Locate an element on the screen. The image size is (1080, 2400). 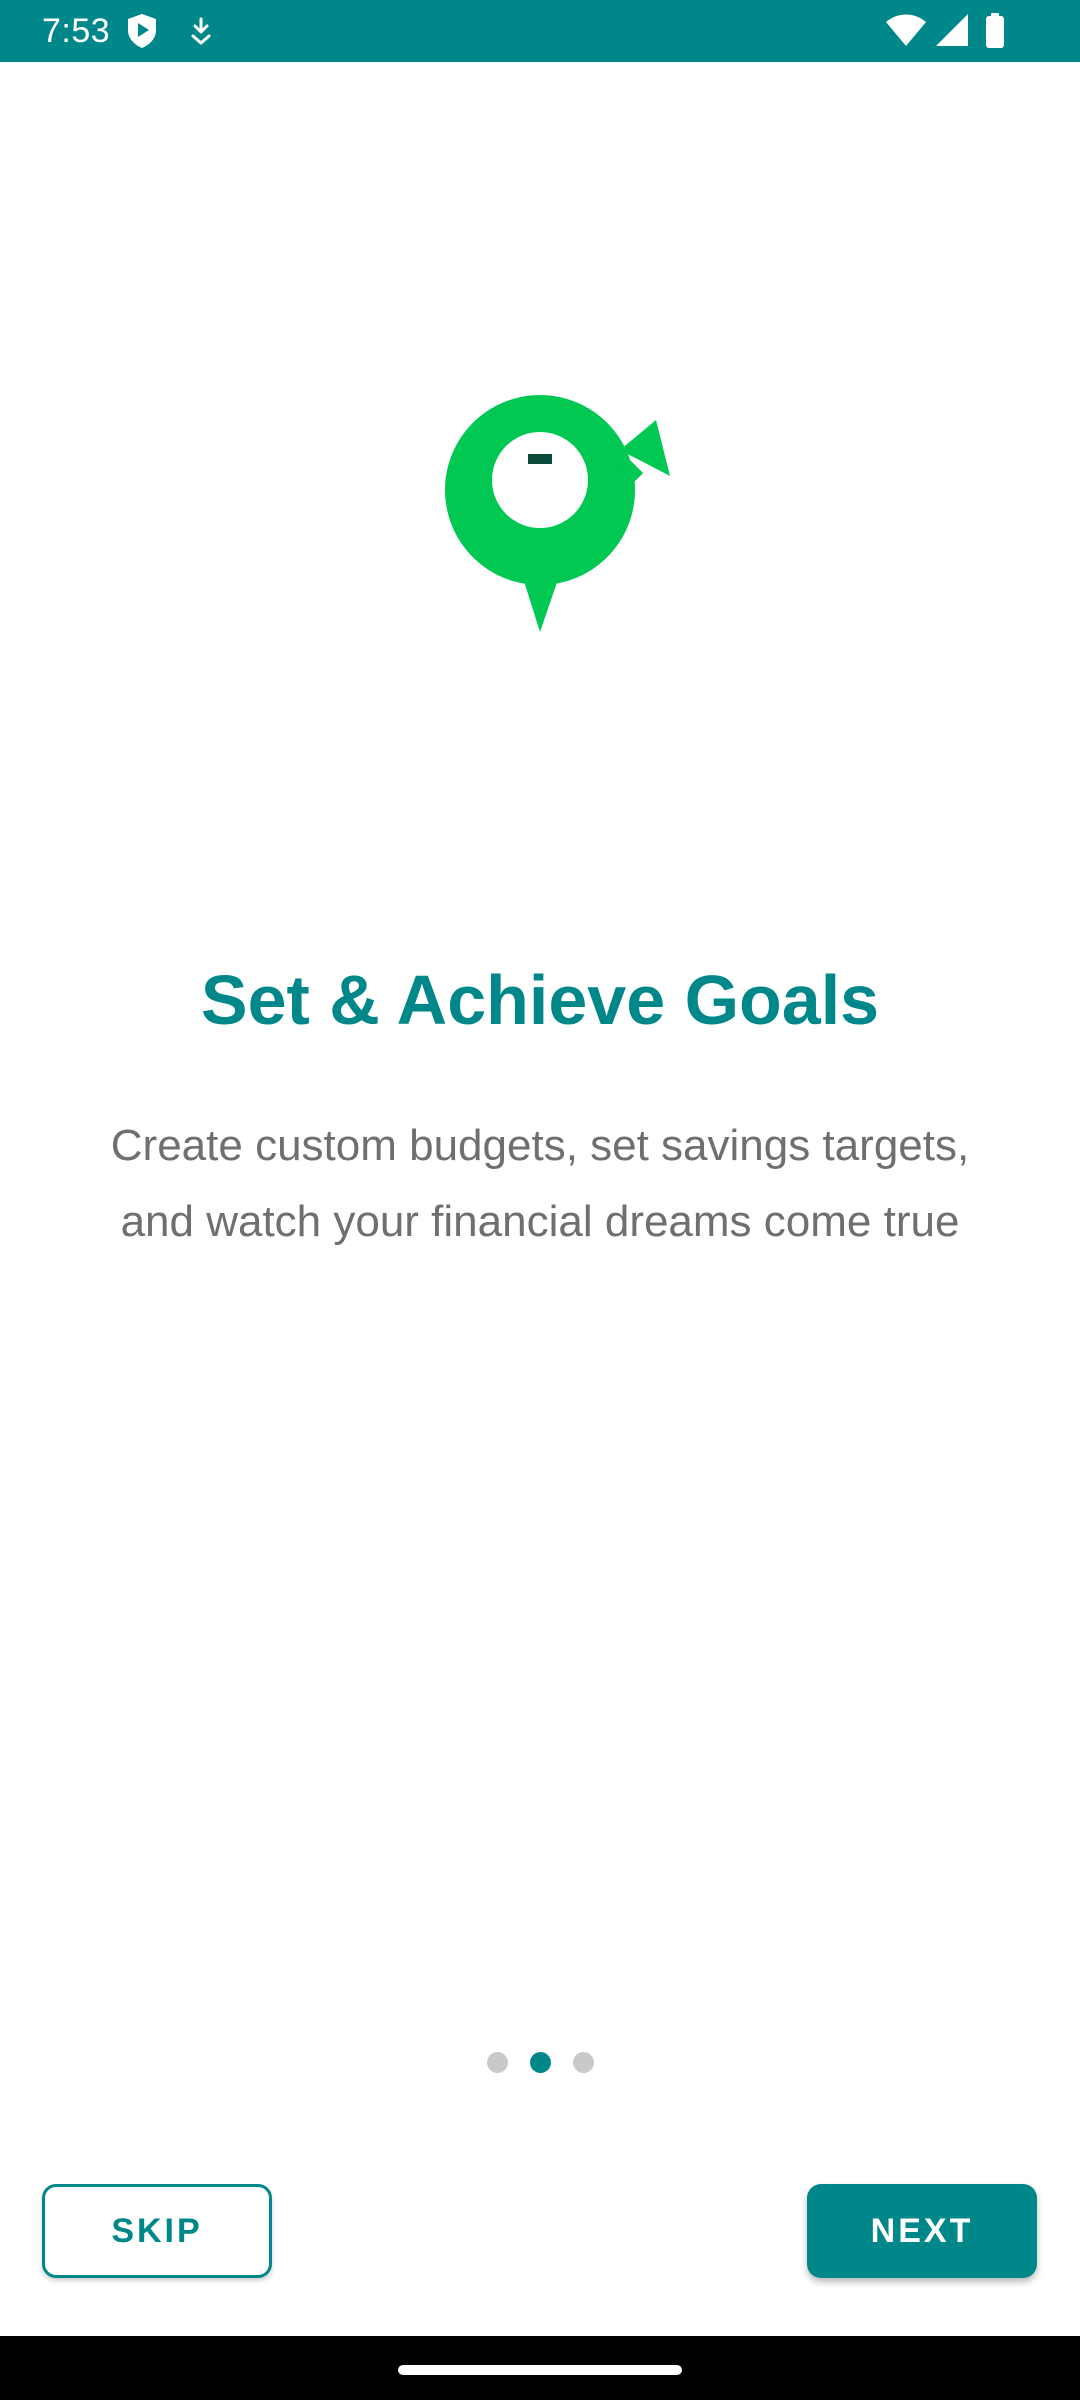
home-indicator is located at coordinates (540, 2370).